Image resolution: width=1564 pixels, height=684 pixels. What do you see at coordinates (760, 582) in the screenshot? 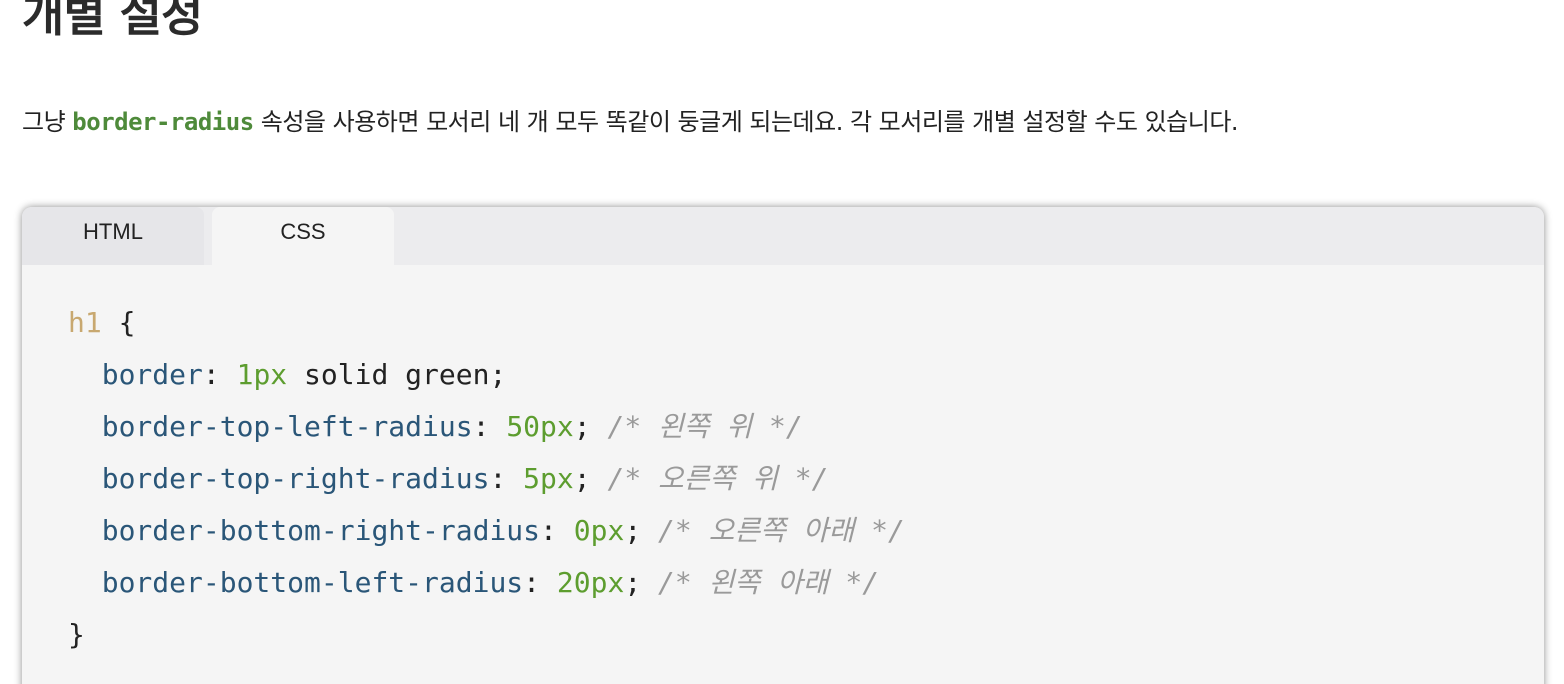
I see `code-comment: /* 왼쪽 아래 */` at bounding box center [760, 582].